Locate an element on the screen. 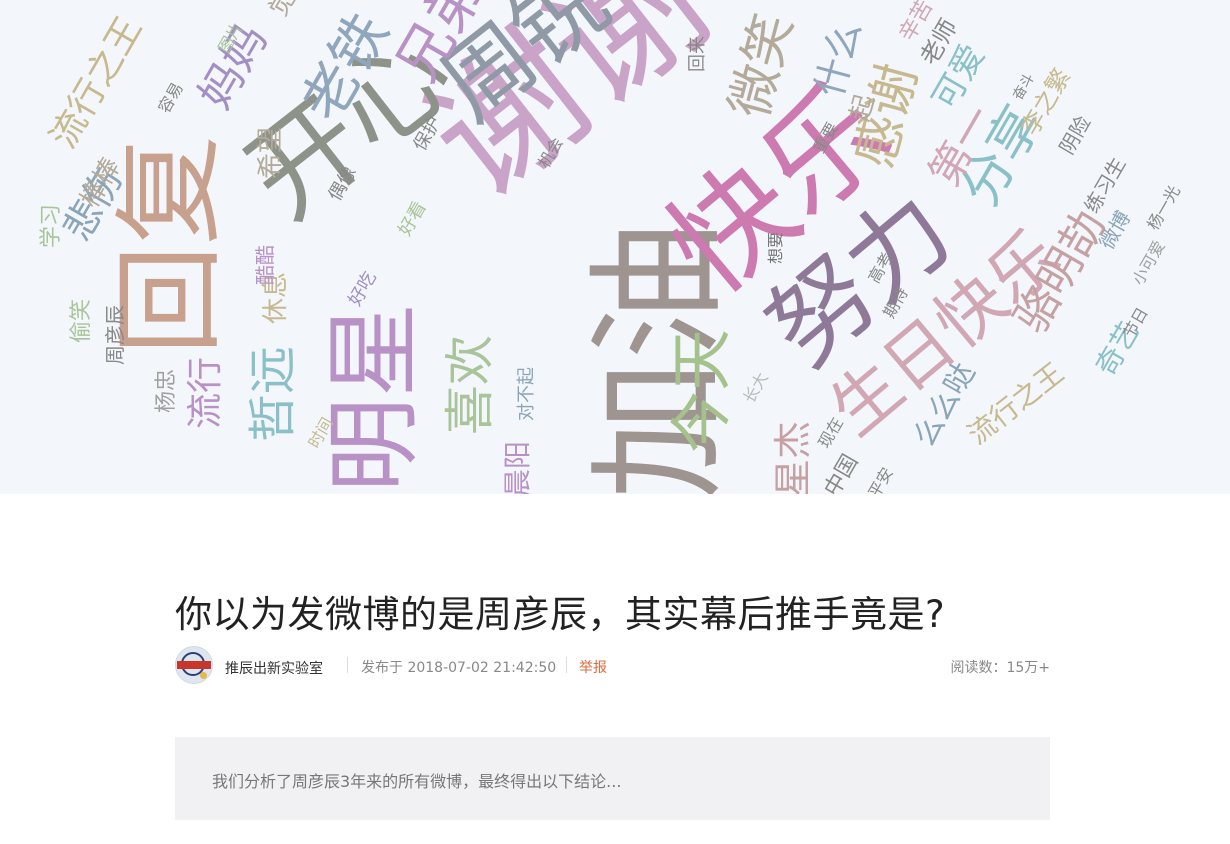 The height and width of the screenshot is (844, 1230). word-cloud-word: 酷酷 is located at coordinates (265, 265).